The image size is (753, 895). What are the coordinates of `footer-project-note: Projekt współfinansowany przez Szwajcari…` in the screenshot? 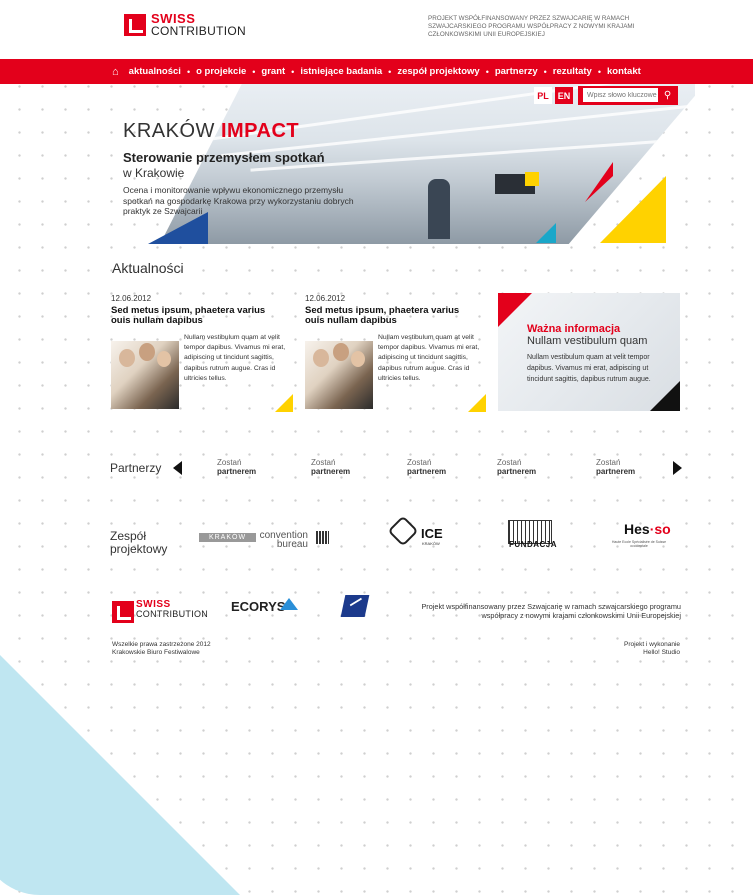 It's located at (551, 611).